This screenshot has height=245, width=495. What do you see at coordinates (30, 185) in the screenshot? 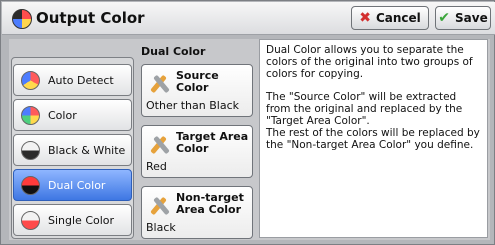
I see `dual-color-icon` at bounding box center [30, 185].